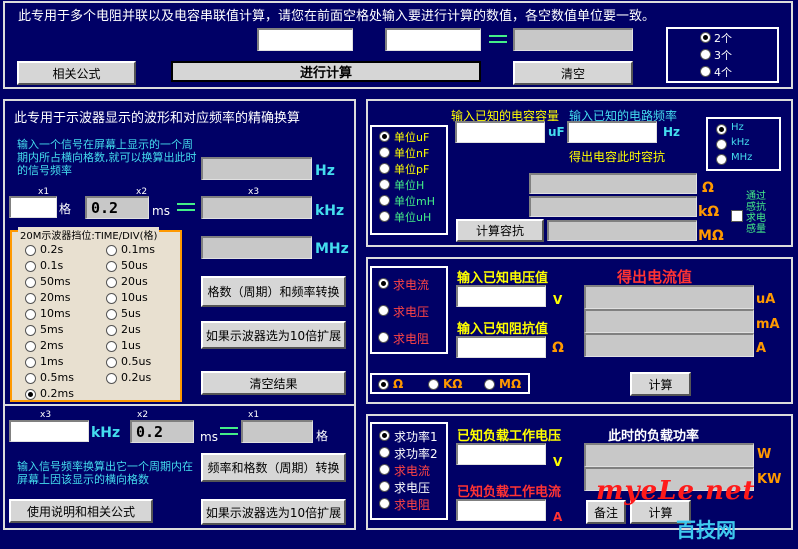 The height and width of the screenshot is (549, 798). What do you see at coordinates (721, 129) in the screenshot?
I see `freq-unit-Hz-radio` at bounding box center [721, 129].